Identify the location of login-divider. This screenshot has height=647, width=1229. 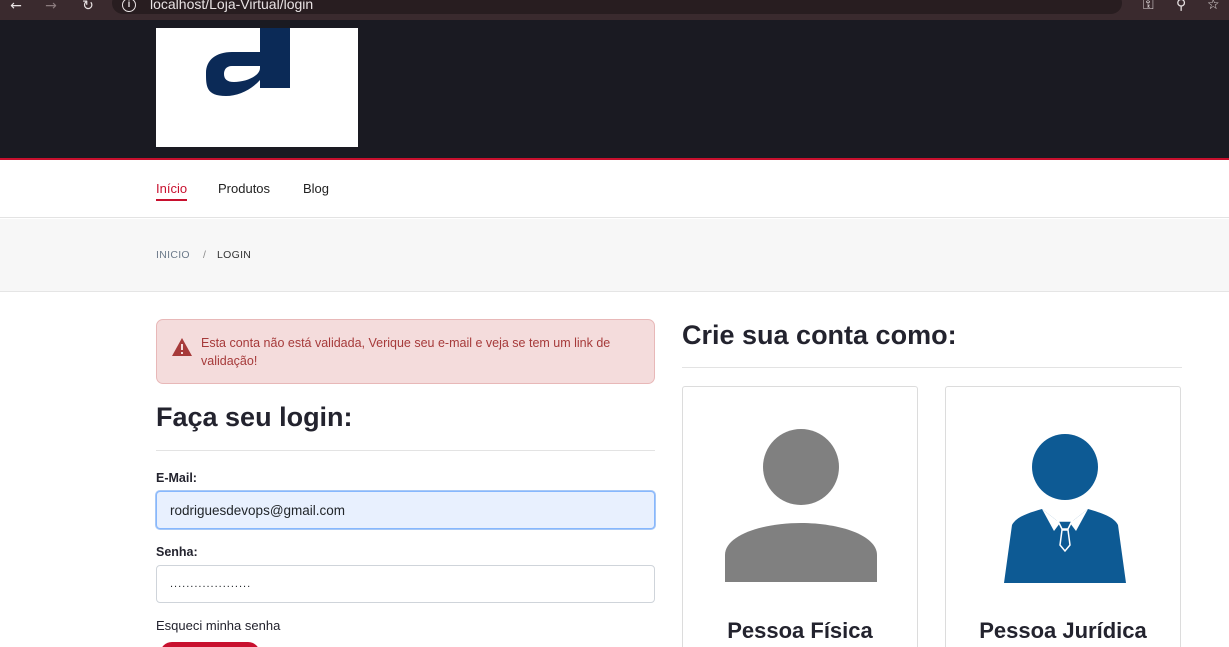
(405, 450).